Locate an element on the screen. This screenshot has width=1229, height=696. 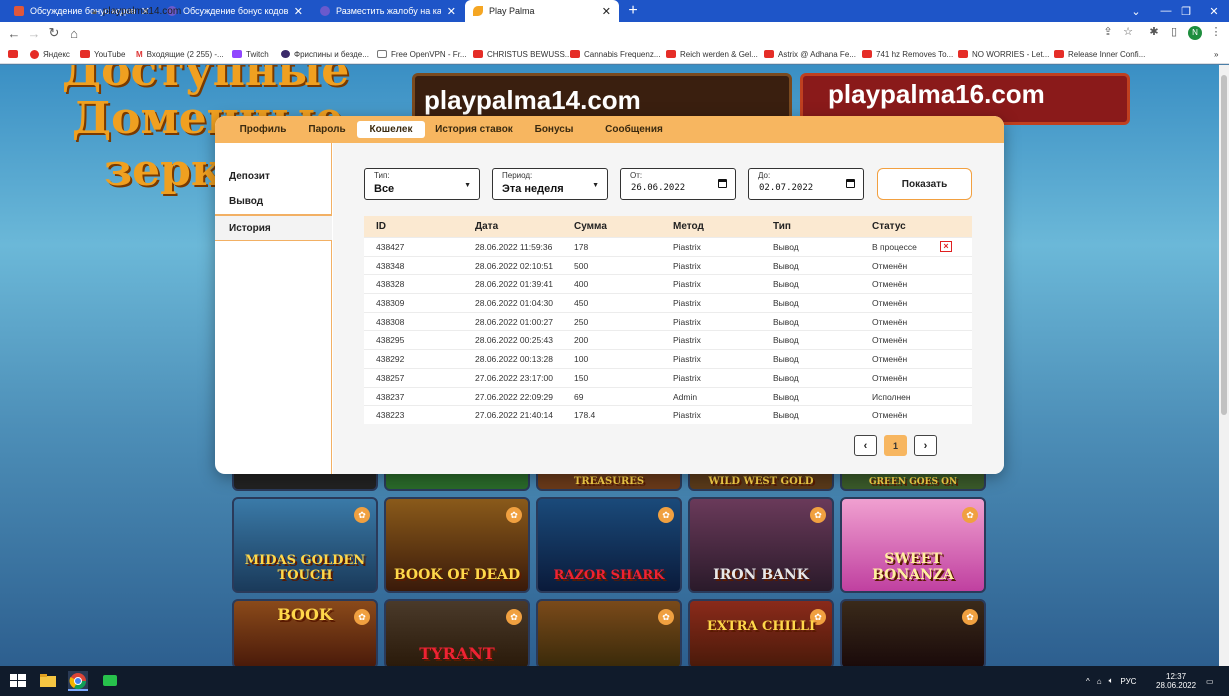
tab-bonuses: Бонусы is located at coordinates (554, 129).